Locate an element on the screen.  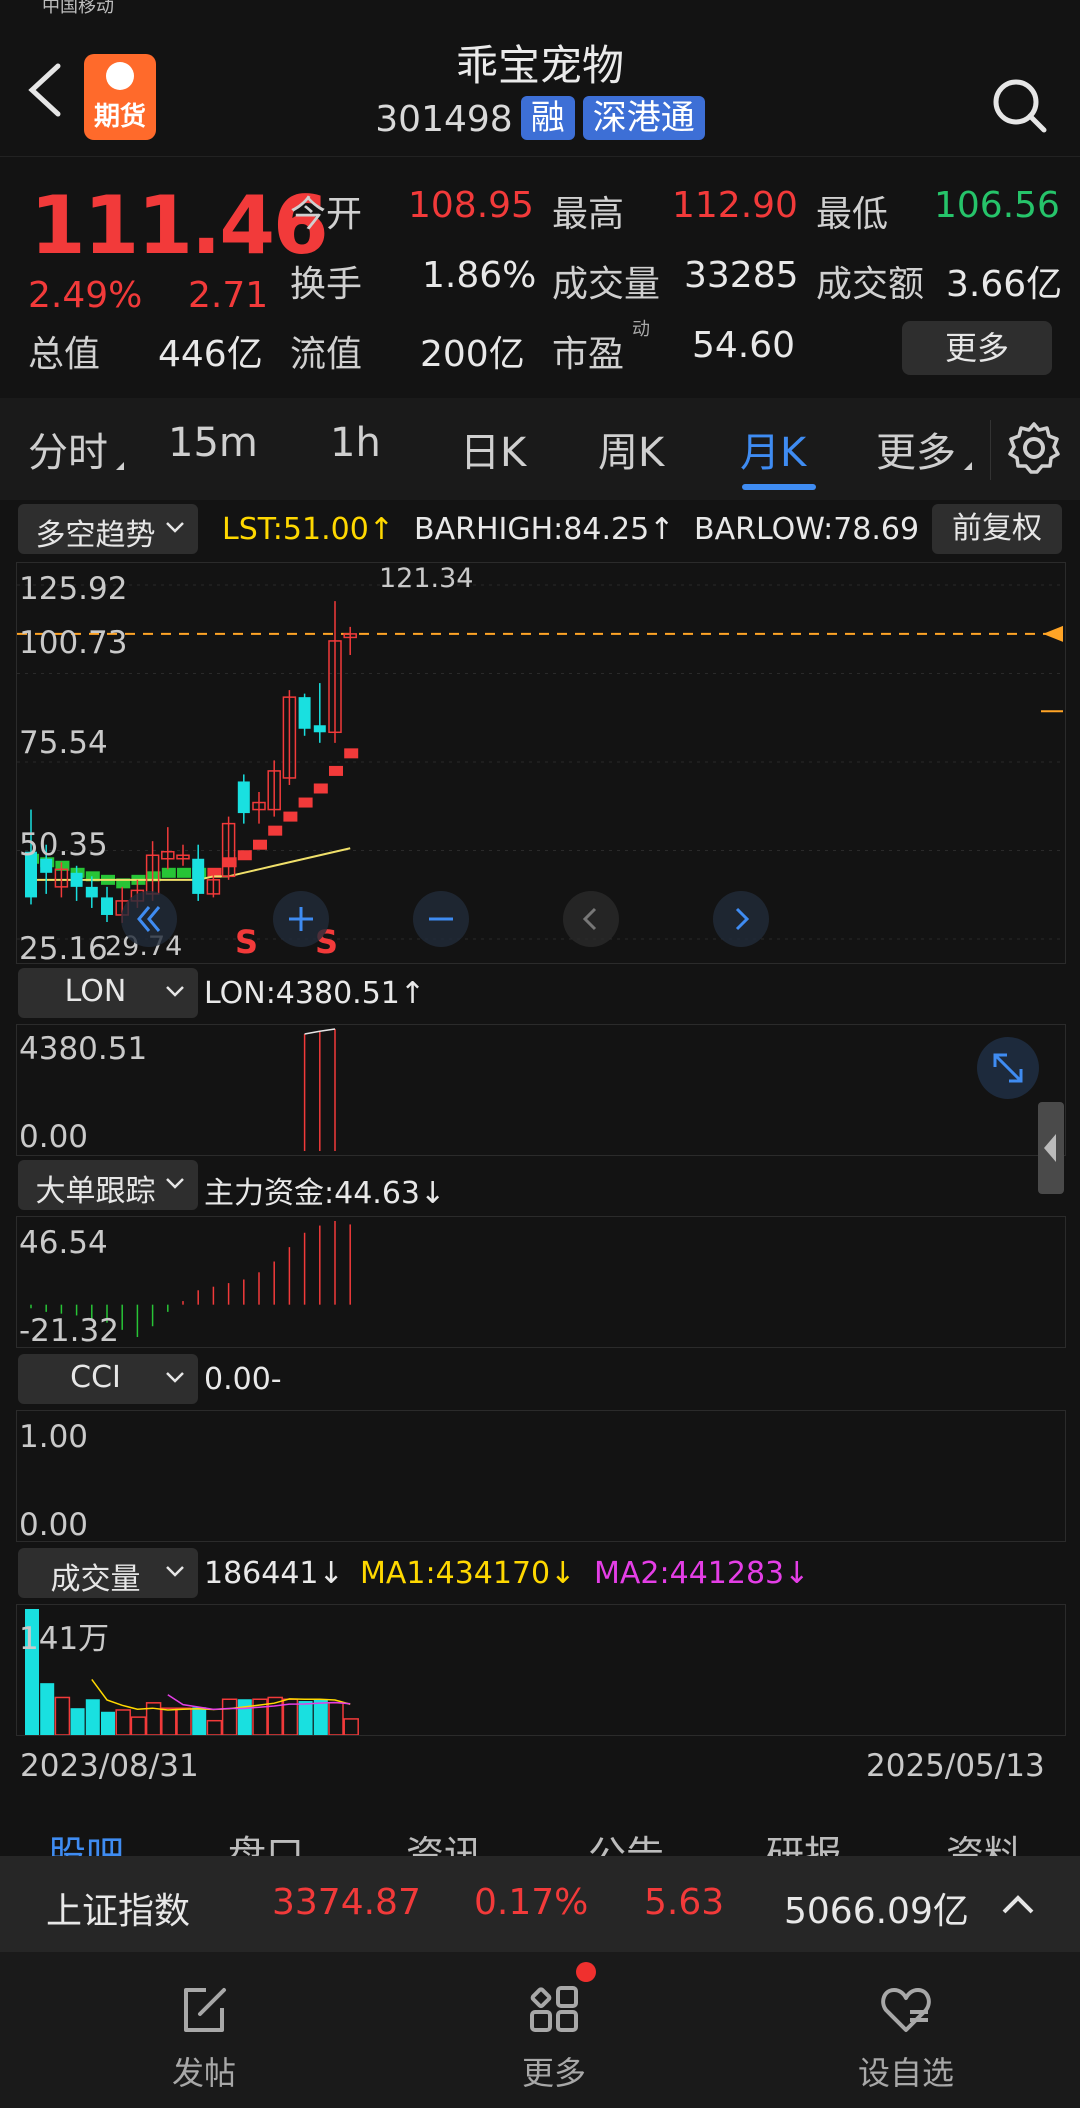
index-ticker: 上证指数 3374.87 0.17% 5.63 5066.09亿 is located at coordinates (540, 1904).